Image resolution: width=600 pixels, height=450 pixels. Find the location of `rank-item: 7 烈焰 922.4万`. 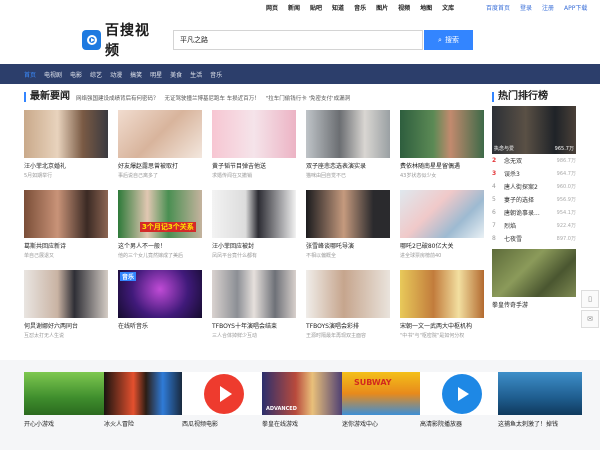

rank-item: 7 烈焰 922.4万 is located at coordinates (534, 225).